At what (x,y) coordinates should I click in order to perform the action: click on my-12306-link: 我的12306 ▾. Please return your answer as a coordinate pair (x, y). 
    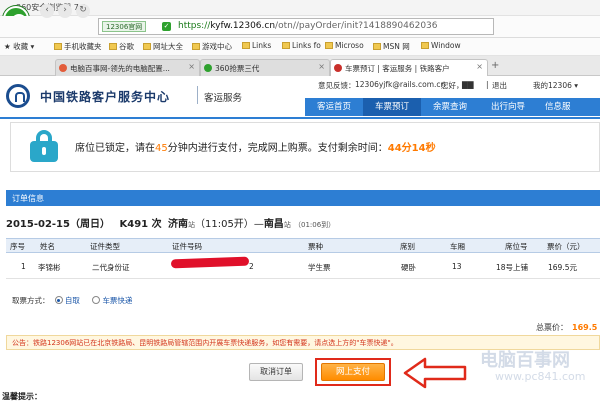
    Looking at the image, I should click on (555, 85).